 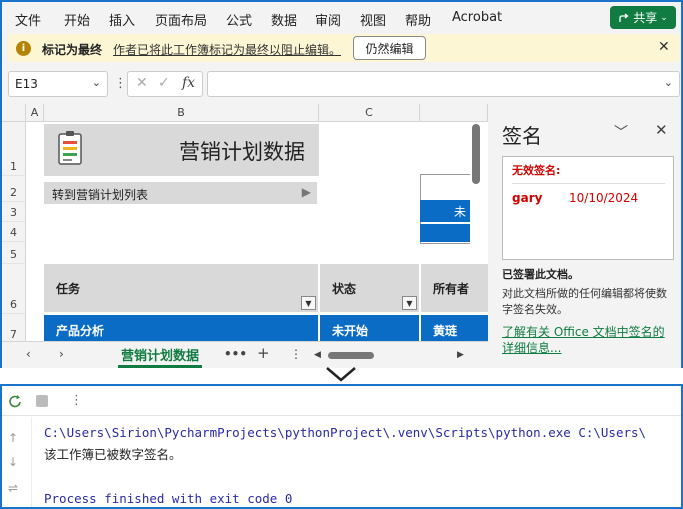 I want to click on chevron-down-icon: ﹀, so click(x=621, y=132).